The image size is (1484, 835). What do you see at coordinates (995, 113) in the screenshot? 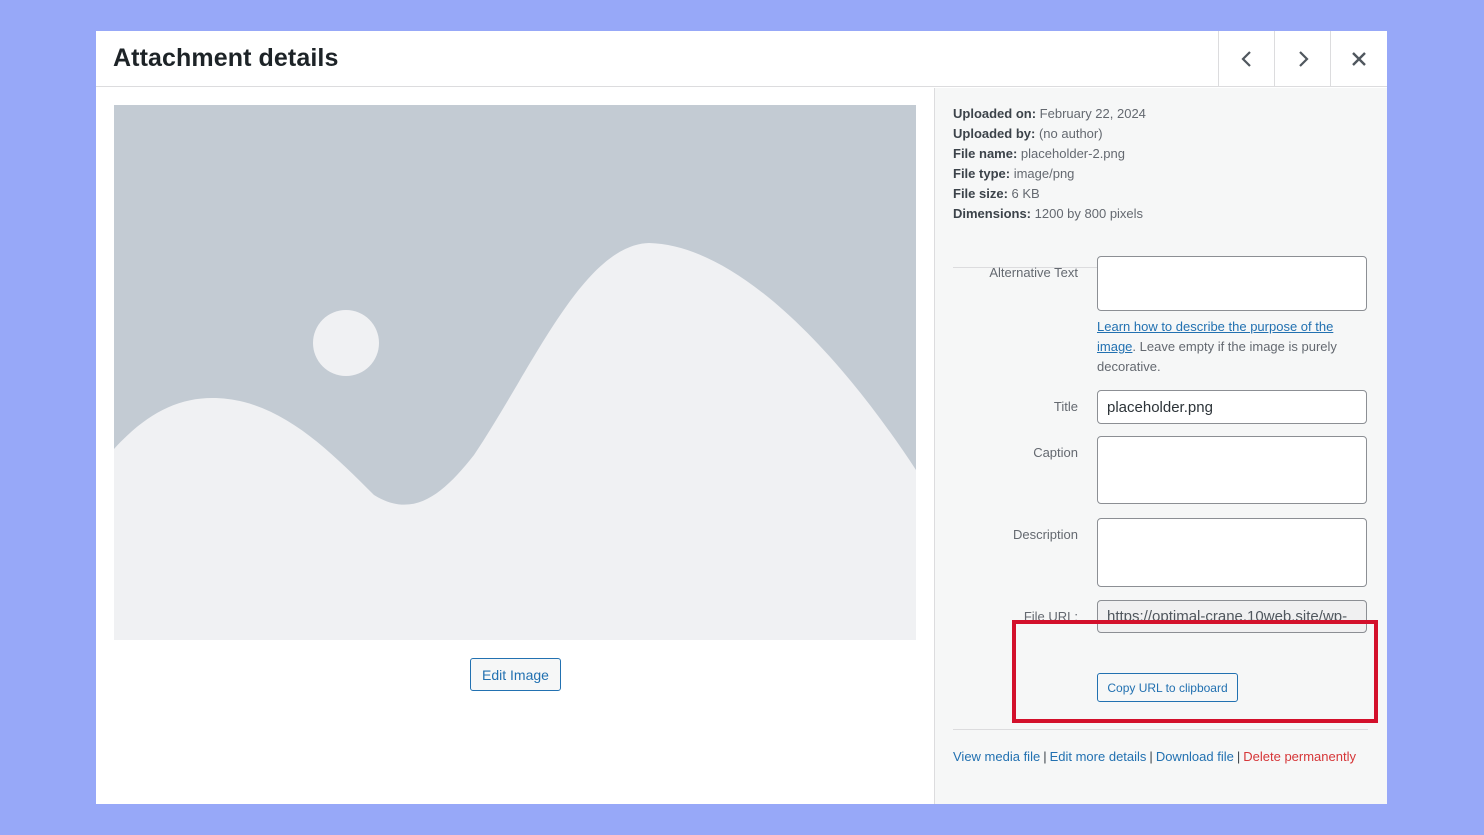
I see `uploaded-on-label: Uploaded on:` at bounding box center [995, 113].